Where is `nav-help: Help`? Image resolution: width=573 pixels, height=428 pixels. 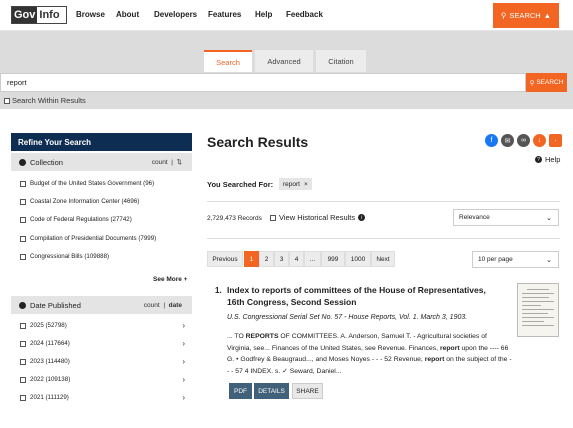 nav-help: Help is located at coordinates (263, 14).